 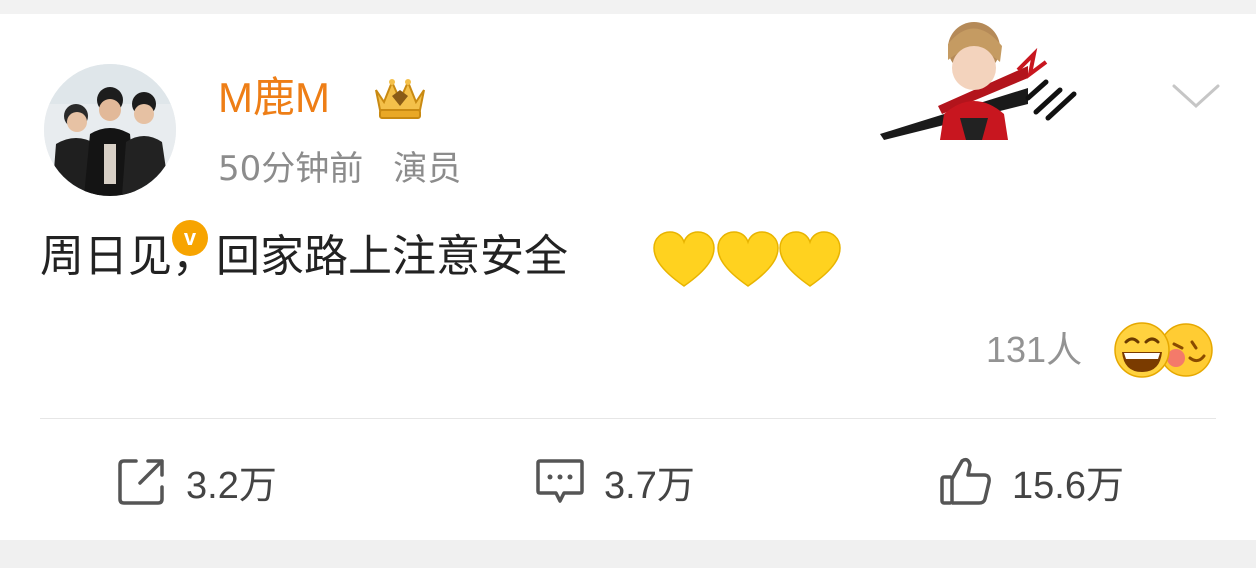 What do you see at coordinates (274, 98) in the screenshot?
I see `author-name: M鹿M` at bounding box center [274, 98].